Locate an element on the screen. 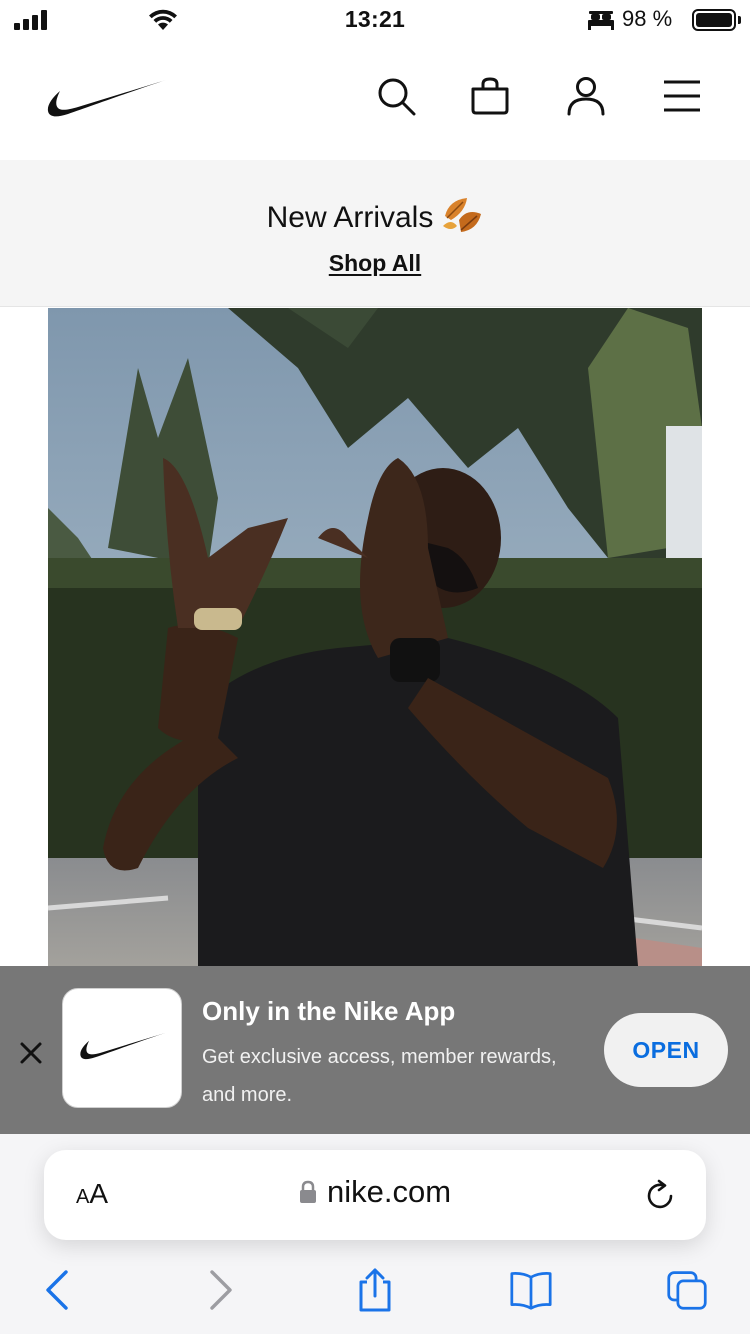 This screenshot has height=1334, width=750. close-icon is located at coordinates (31, 1053).